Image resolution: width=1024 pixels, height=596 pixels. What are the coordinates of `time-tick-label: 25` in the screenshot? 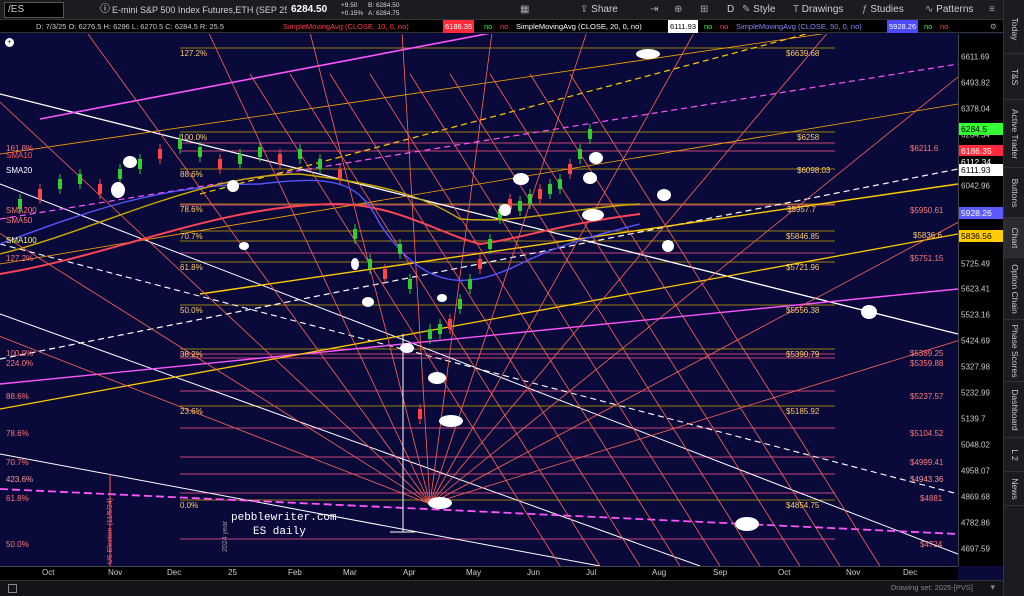 It's located at (232, 572).